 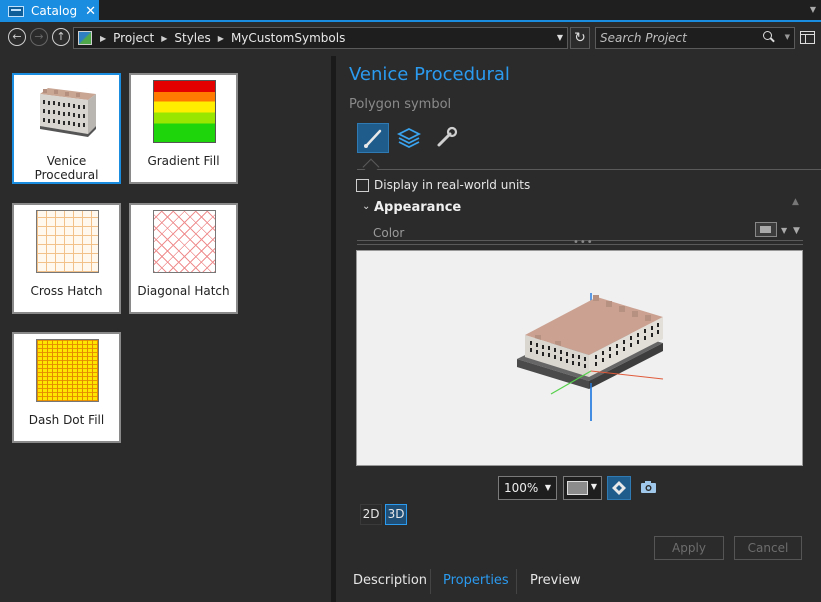 What do you see at coordinates (766, 229) in the screenshot?
I see `color-picker-icon` at bounding box center [766, 229].